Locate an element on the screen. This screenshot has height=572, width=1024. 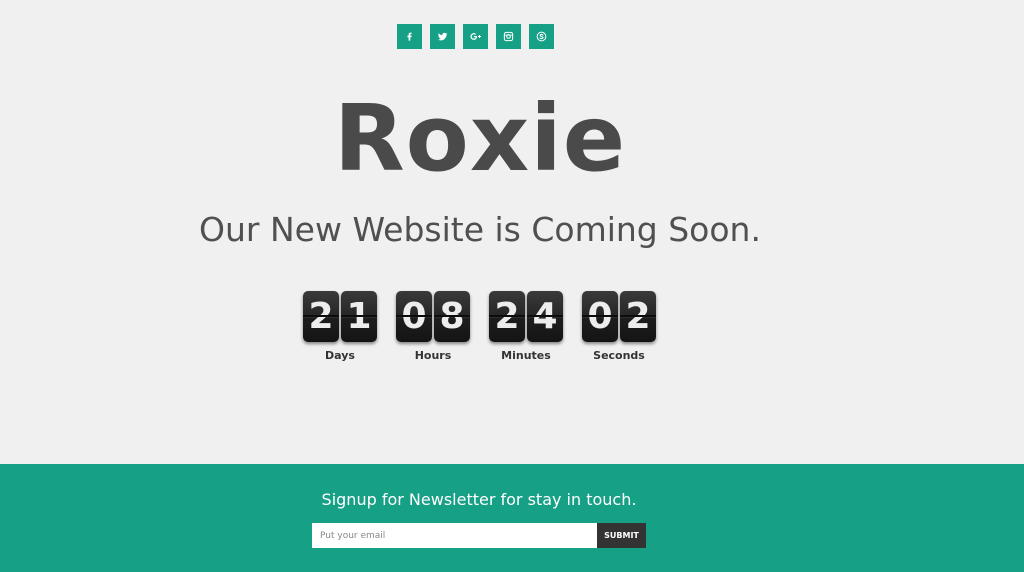
twitter-link is located at coordinates (442, 36).